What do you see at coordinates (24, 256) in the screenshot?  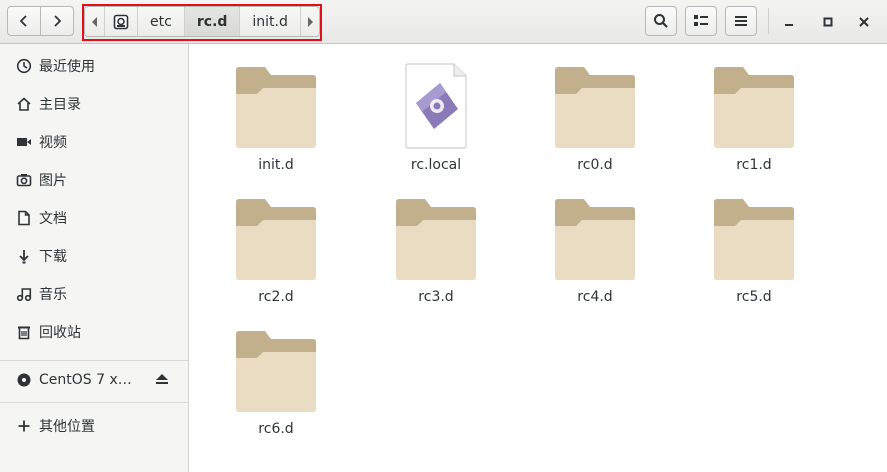 I see `download-icon` at bounding box center [24, 256].